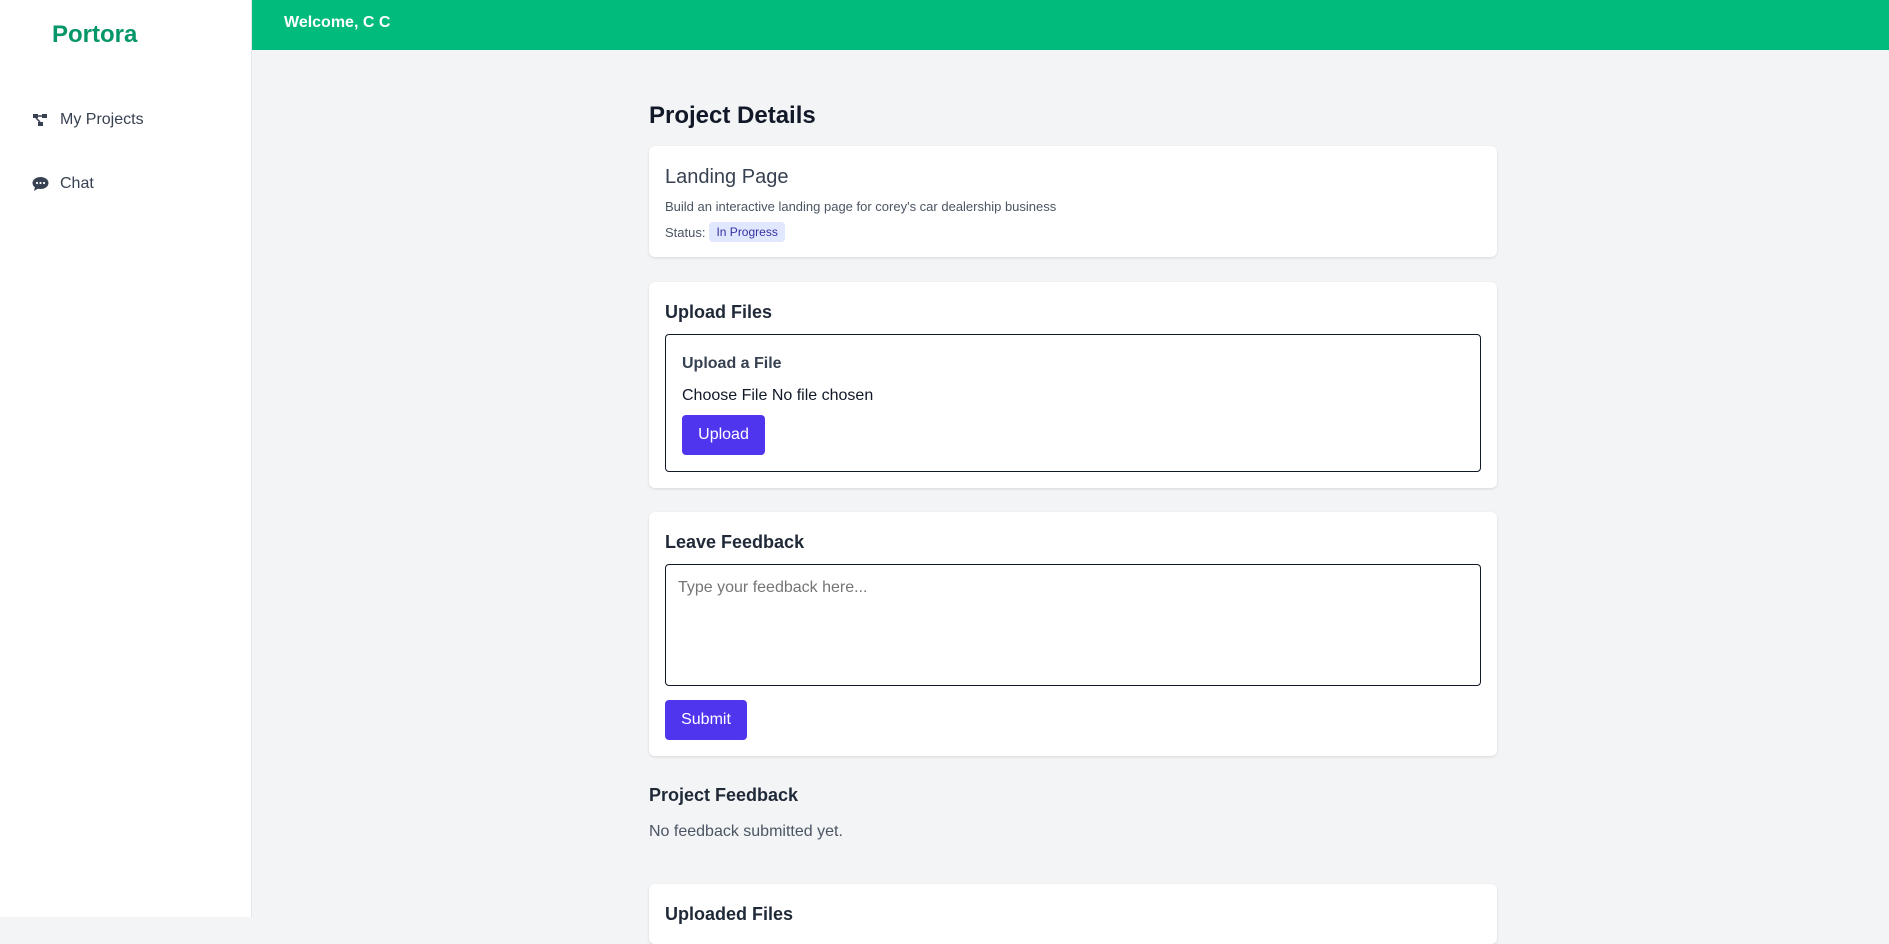  What do you see at coordinates (746, 831) in the screenshot?
I see `feedback-empty-message: No feedback submitted yet.` at bounding box center [746, 831].